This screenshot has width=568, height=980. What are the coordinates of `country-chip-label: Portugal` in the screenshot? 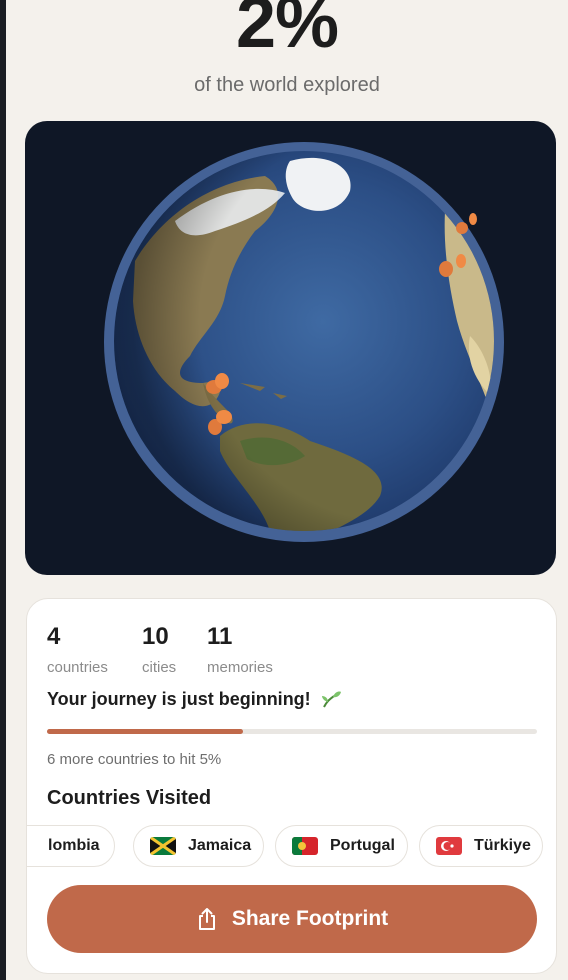 It's located at (362, 845).